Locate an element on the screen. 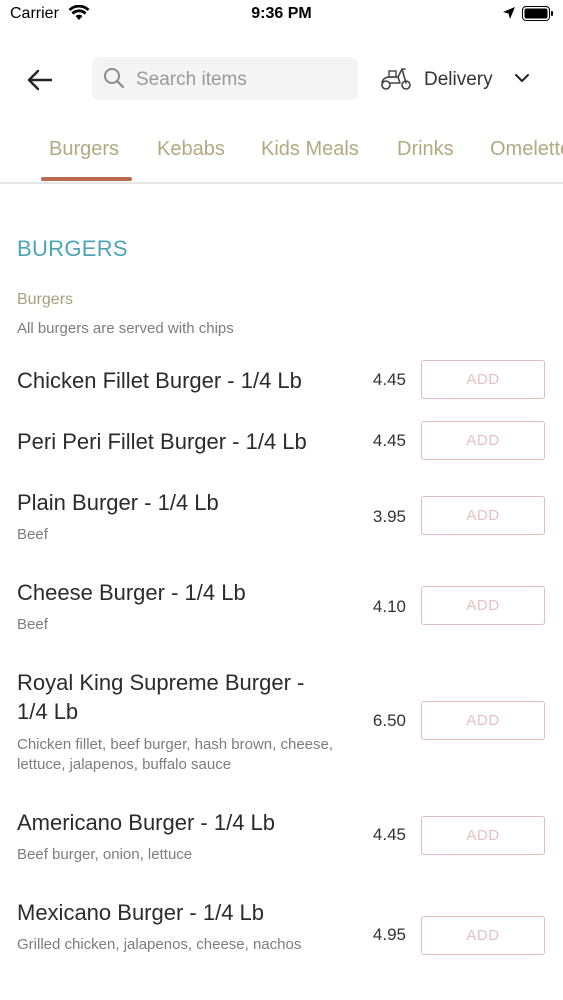  item-price: 3.95 is located at coordinates (389, 516).